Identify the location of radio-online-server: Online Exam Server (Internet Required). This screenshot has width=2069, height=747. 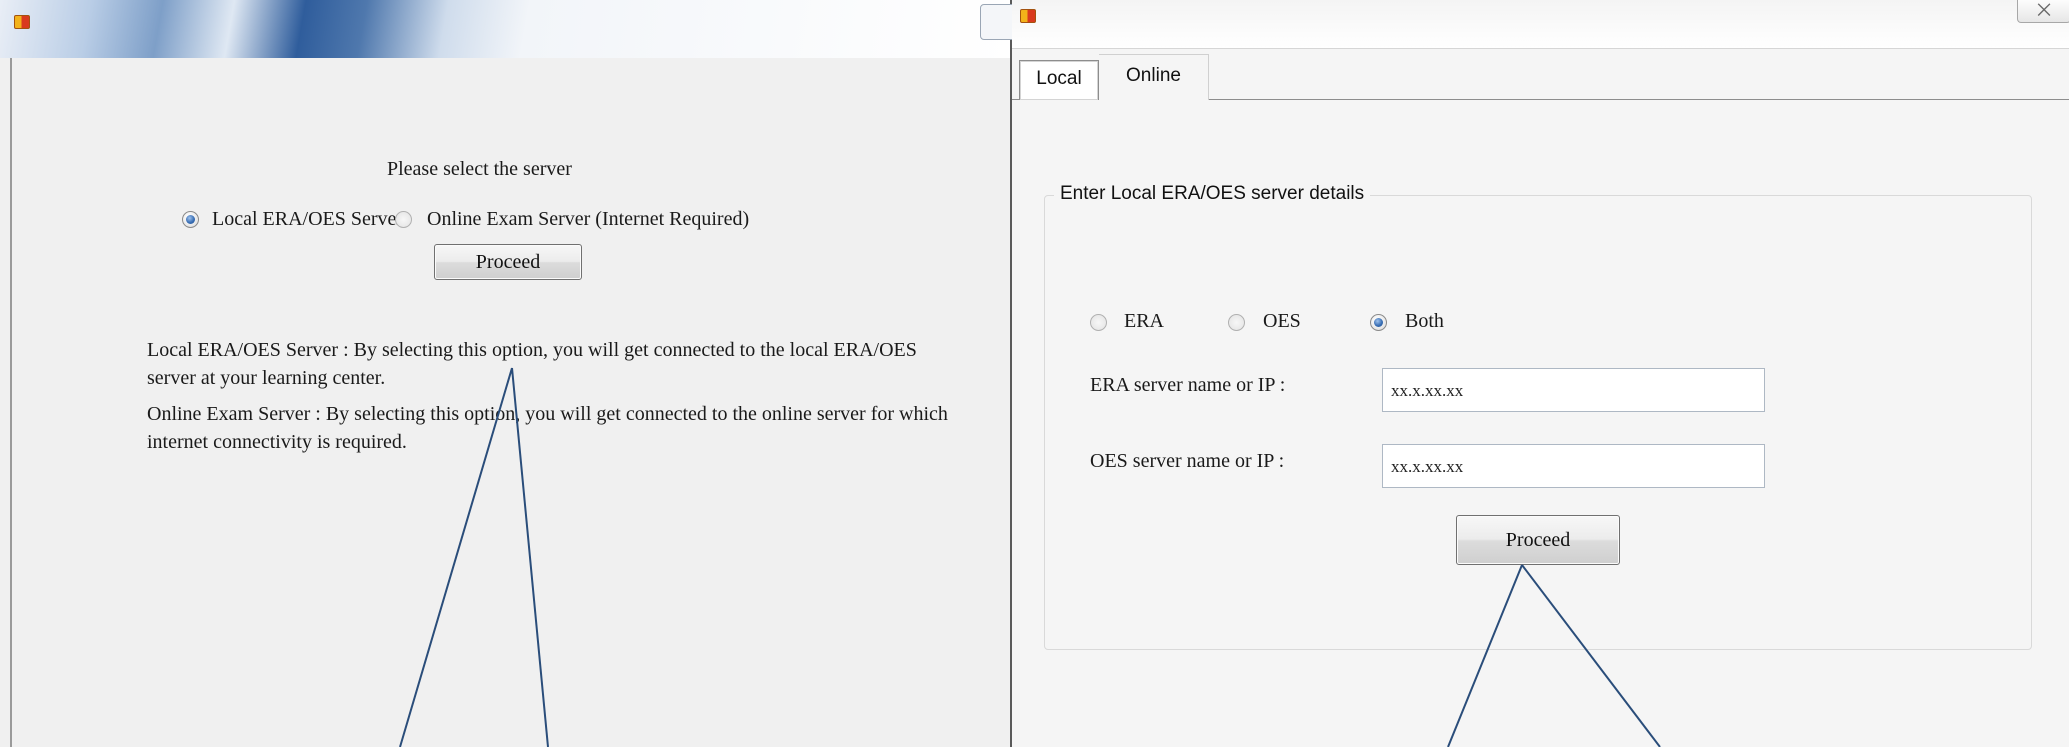
(645, 221).